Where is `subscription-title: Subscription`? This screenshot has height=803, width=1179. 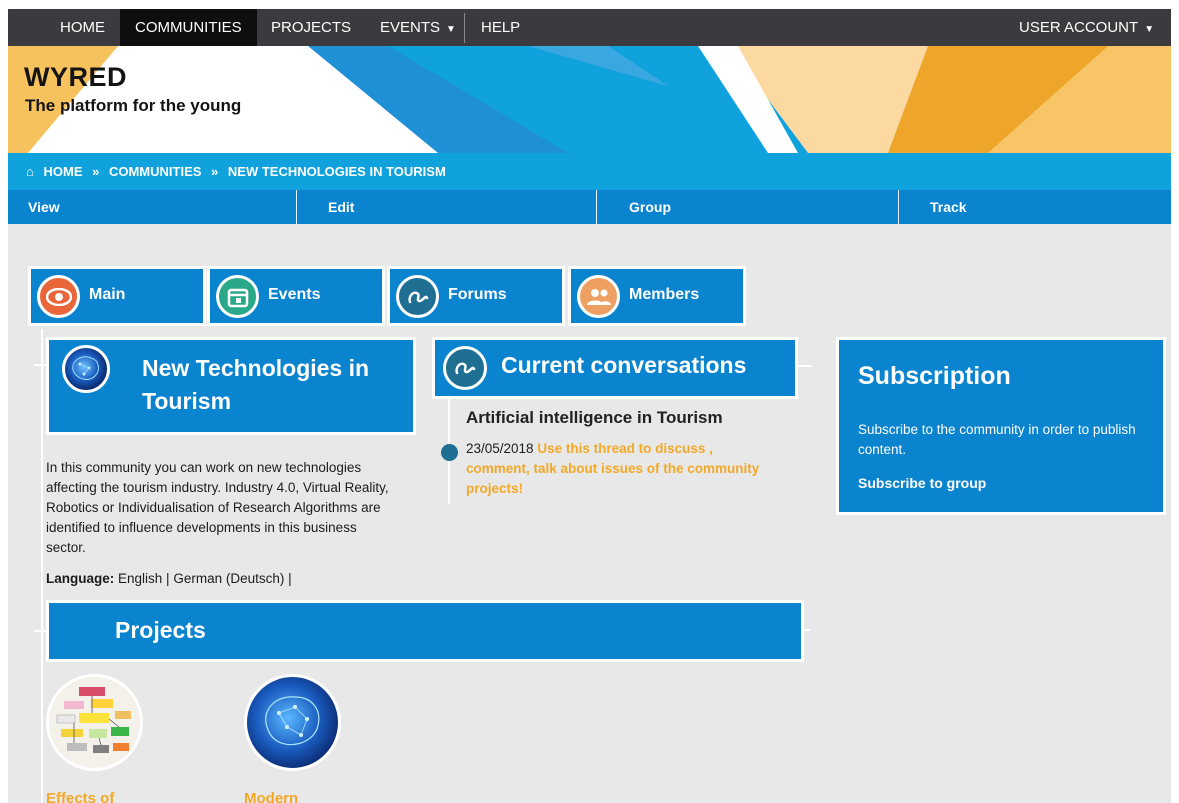
subscription-title: Subscription is located at coordinates (934, 376).